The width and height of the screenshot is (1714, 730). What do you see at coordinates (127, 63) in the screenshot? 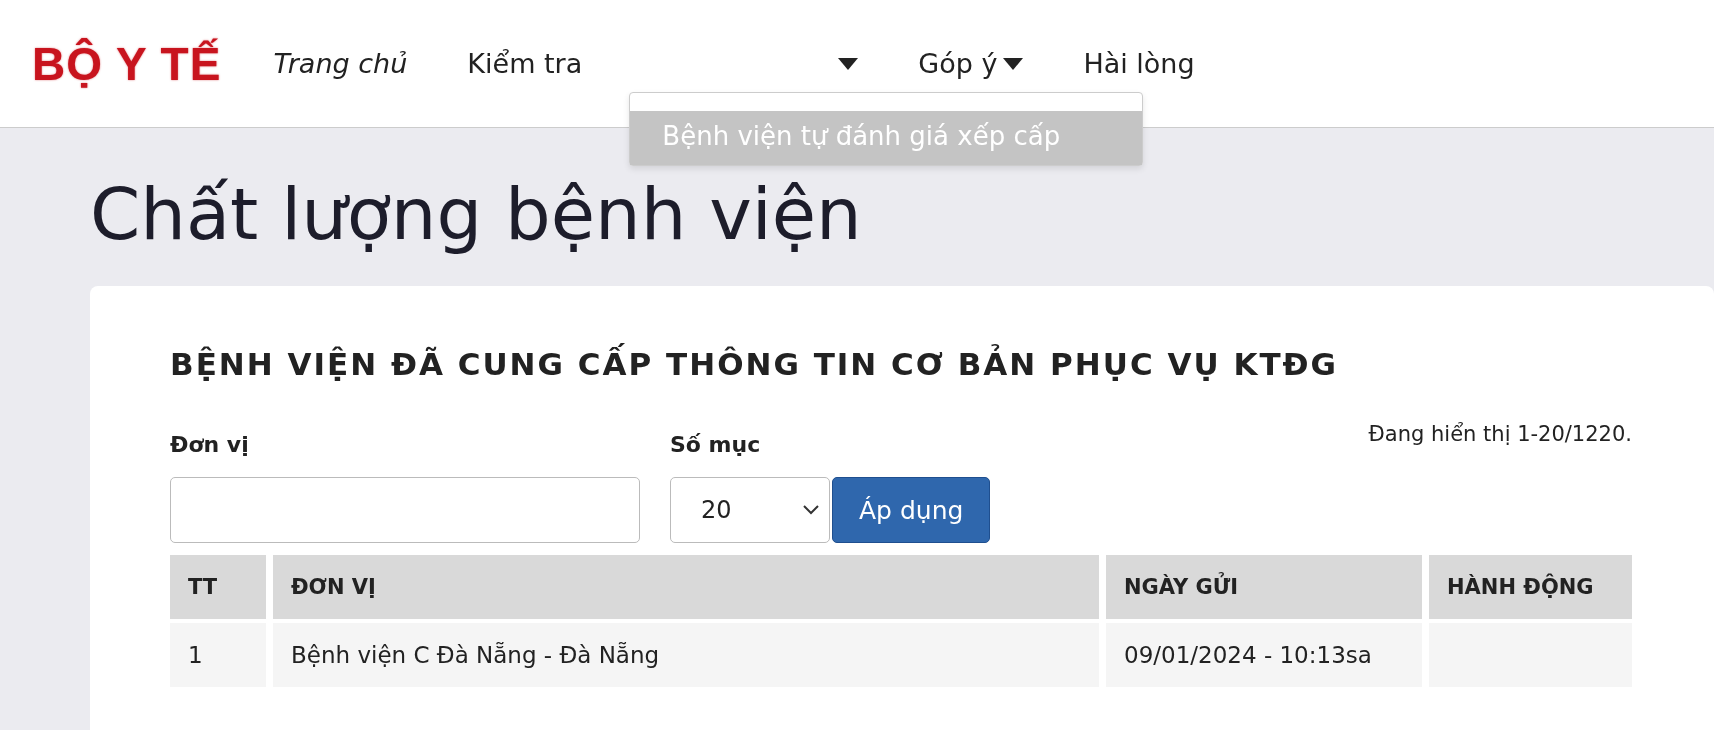
I see `logo: BỘ Y TẾ` at bounding box center [127, 63].